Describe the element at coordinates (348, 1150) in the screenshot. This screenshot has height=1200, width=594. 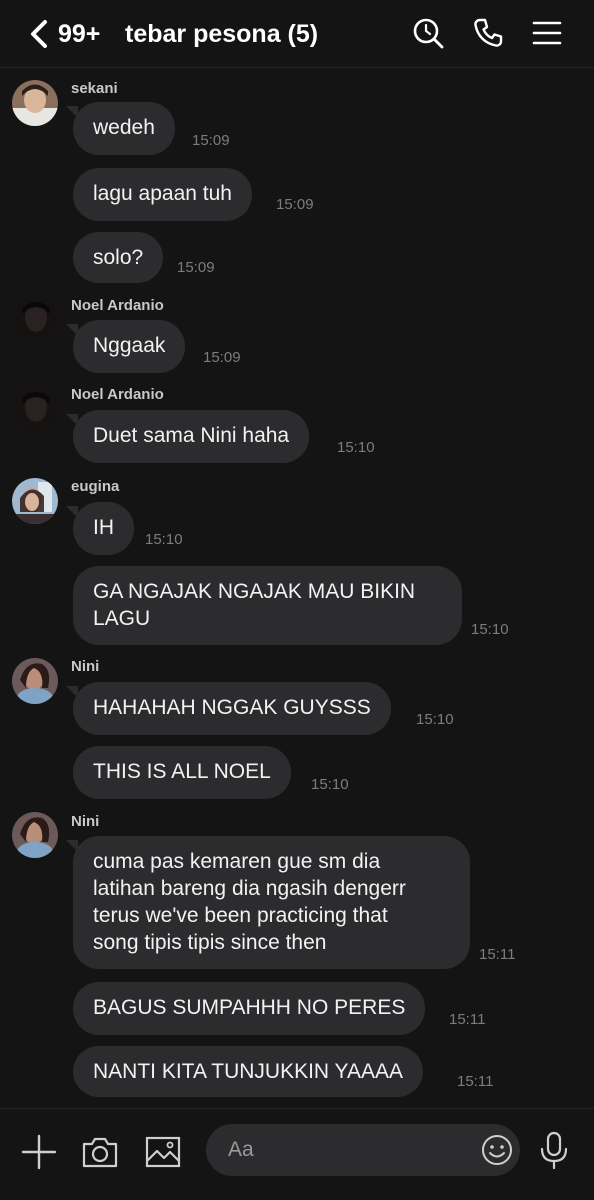
I see `message-input` at that location.